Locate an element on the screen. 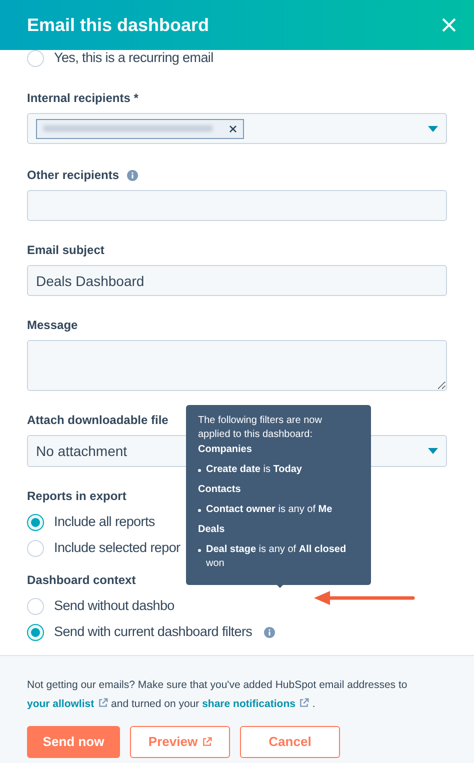 Image resolution: width=474 pixels, height=763 pixels. input-field is located at coordinates (237, 205).